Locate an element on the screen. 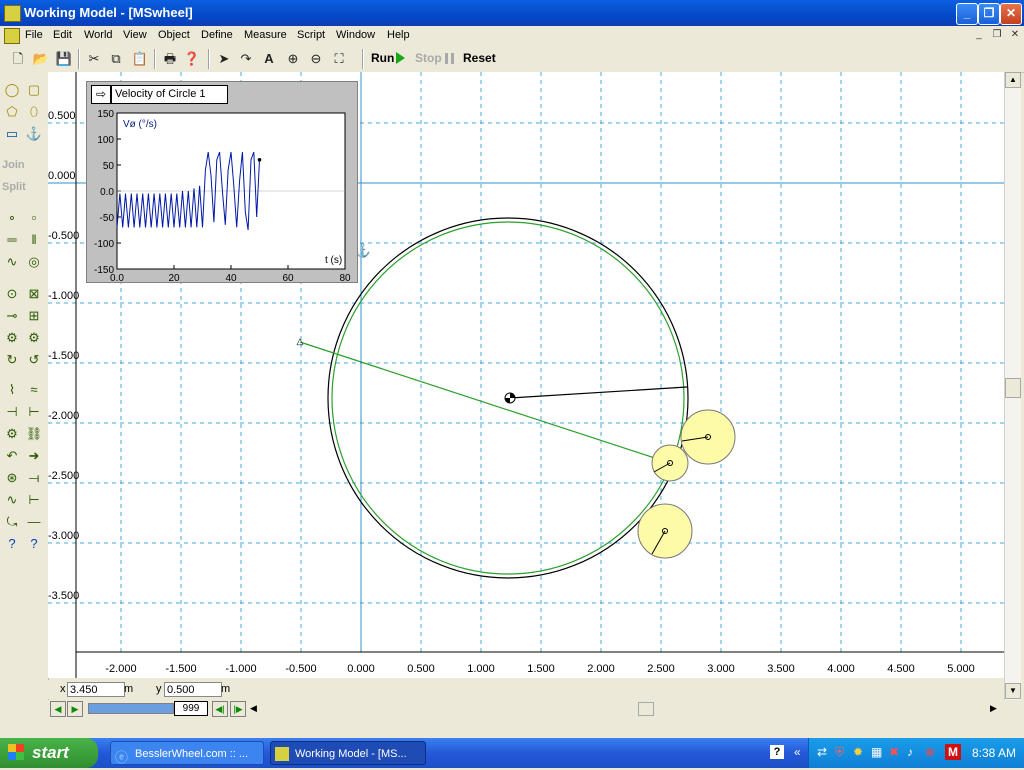  help-tray-icon: ? is located at coordinates (777, 752).